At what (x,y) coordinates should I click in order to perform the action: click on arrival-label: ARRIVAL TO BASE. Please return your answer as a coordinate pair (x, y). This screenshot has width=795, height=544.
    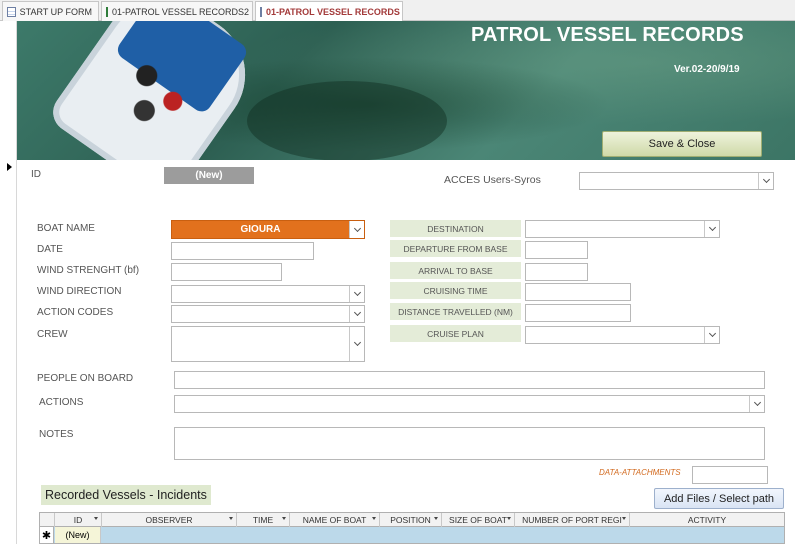
    Looking at the image, I should click on (455, 270).